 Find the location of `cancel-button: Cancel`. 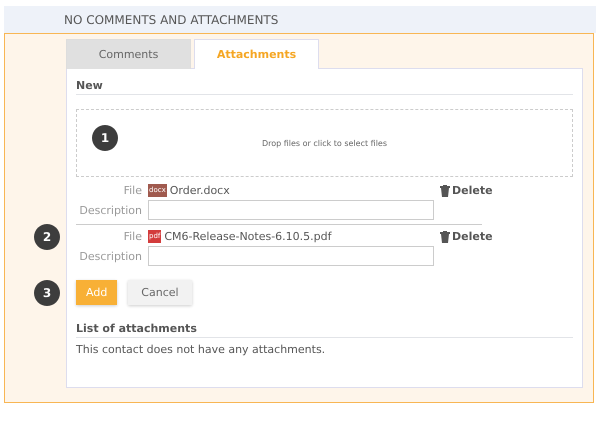

cancel-button: Cancel is located at coordinates (160, 292).